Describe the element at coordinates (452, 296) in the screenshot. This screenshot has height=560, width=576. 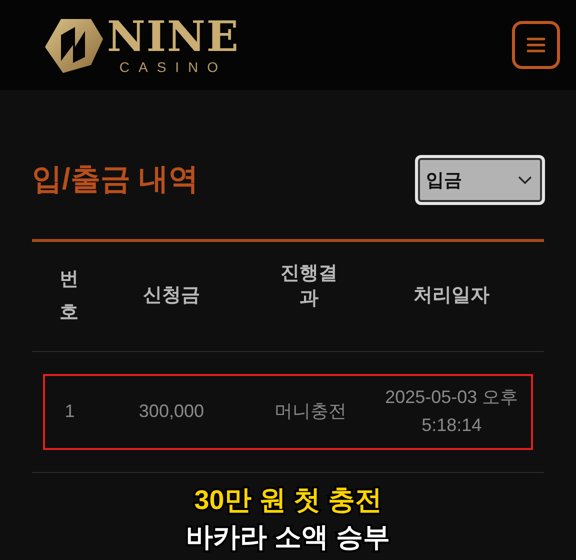
I see `column-header: 처리일자` at that location.